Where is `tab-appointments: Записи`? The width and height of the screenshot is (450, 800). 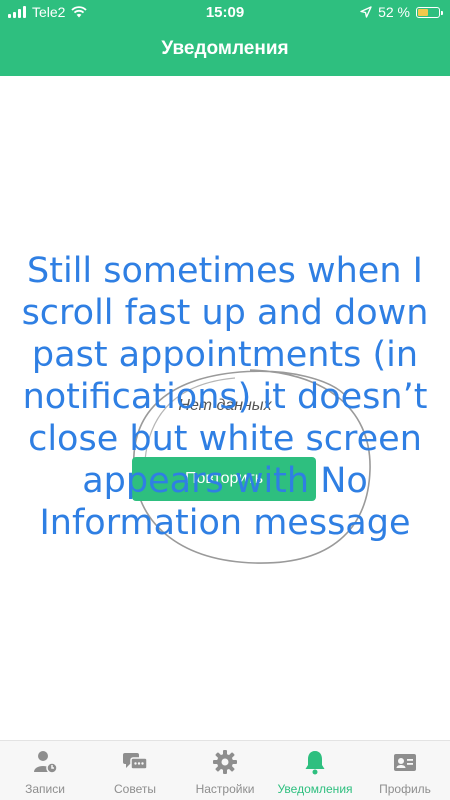 tab-appointments: Записи is located at coordinates (45, 770).